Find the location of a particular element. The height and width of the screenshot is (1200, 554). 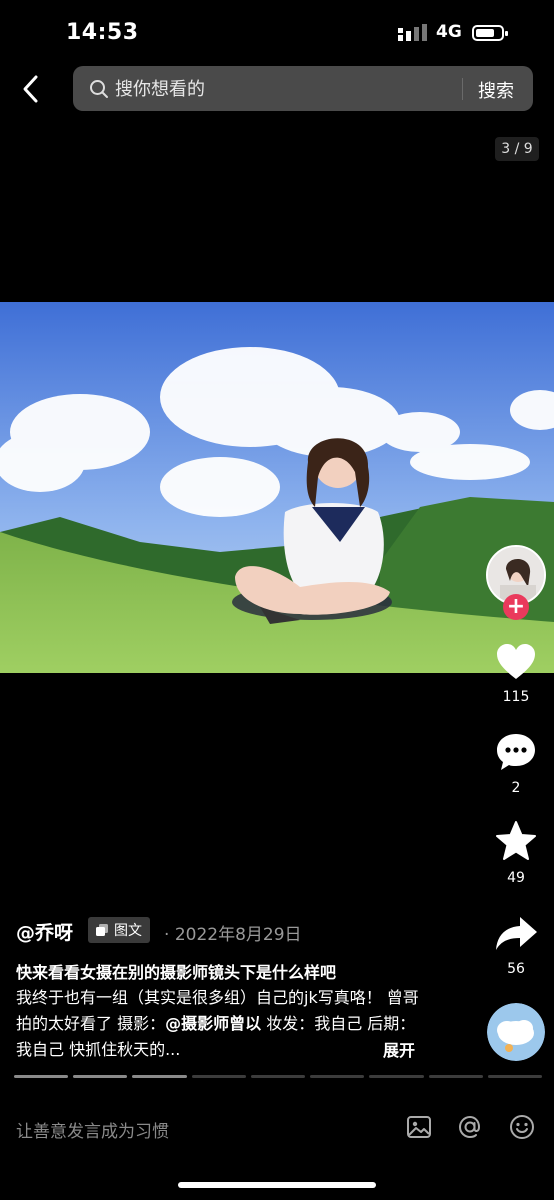

star-icon is located at coordinates (516, 840).